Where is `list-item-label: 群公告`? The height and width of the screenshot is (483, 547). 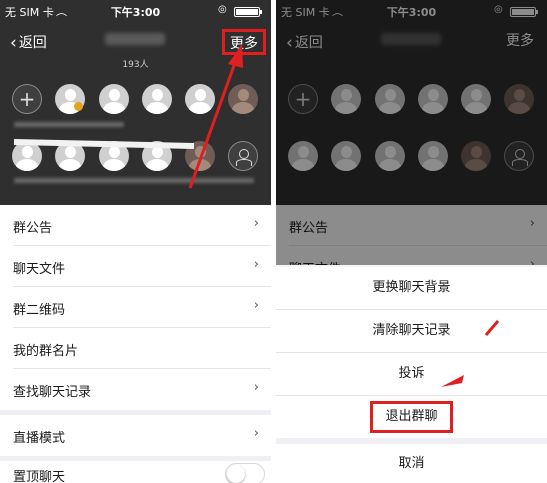 list-item-label: 群公告 is located at coordinates (33, 228).